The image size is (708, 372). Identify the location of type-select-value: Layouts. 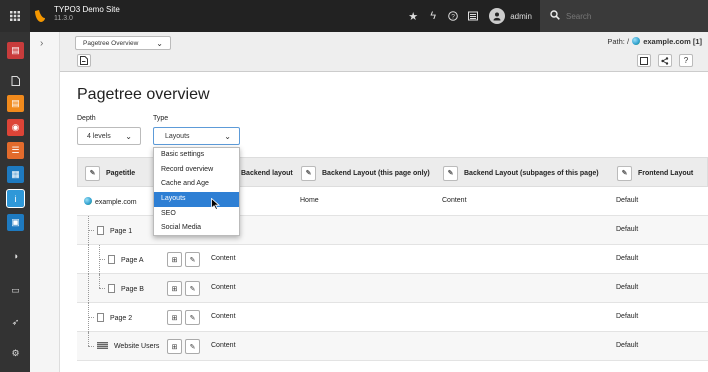
(177, 136).